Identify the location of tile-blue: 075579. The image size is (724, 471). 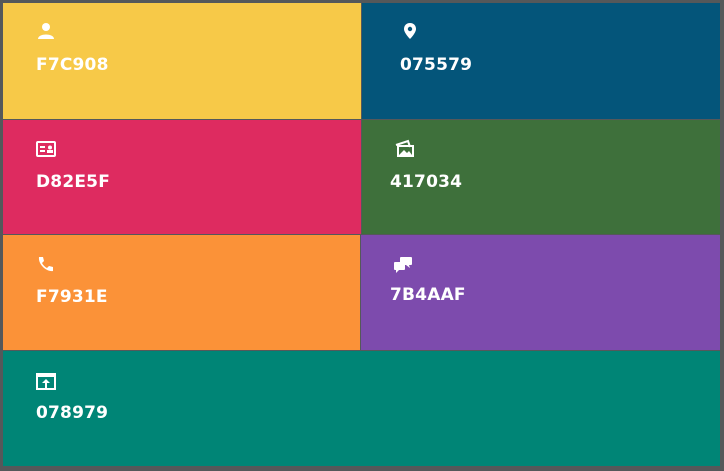
(541, 61).